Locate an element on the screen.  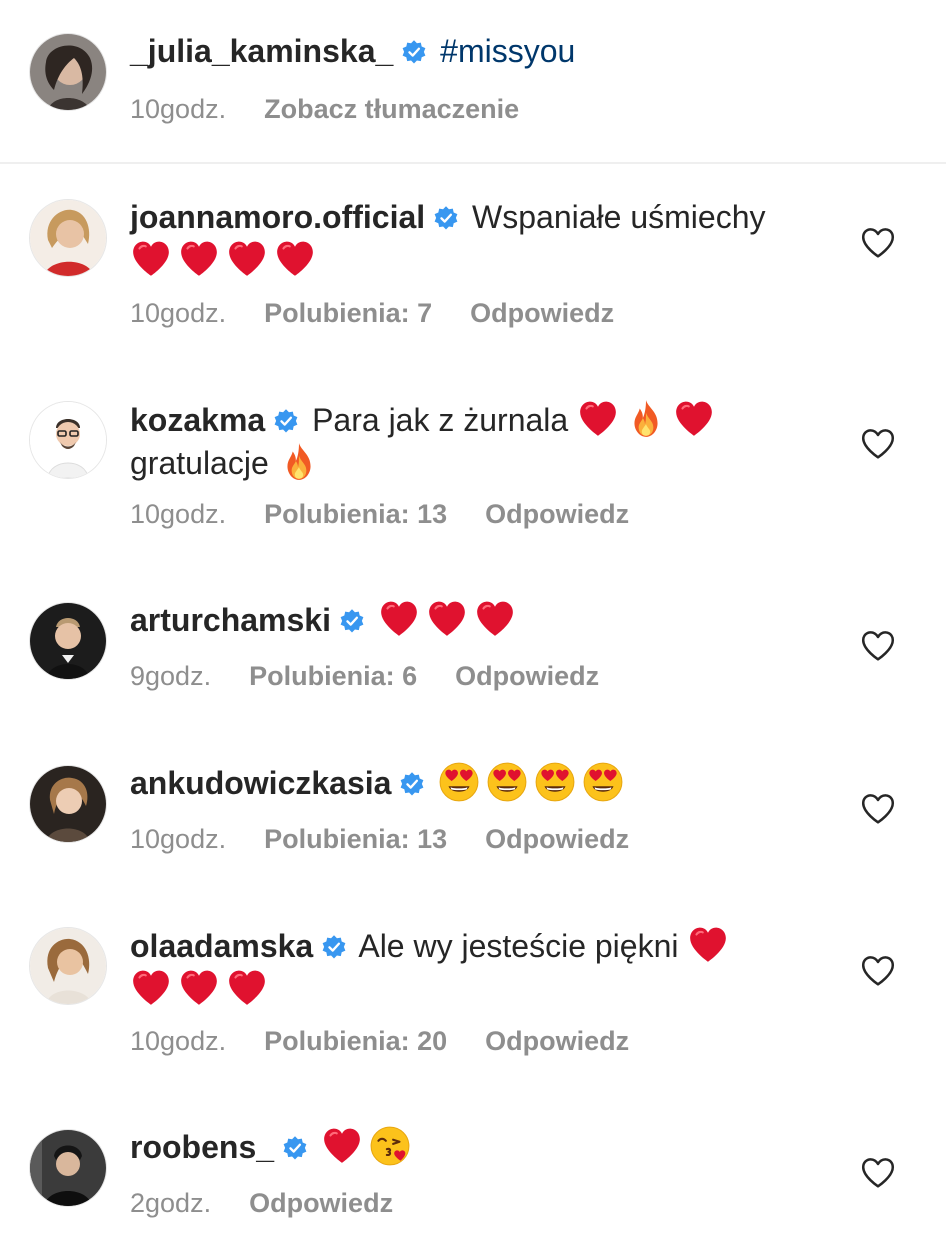
username: olaadamska is located at coordinates (221, 946).